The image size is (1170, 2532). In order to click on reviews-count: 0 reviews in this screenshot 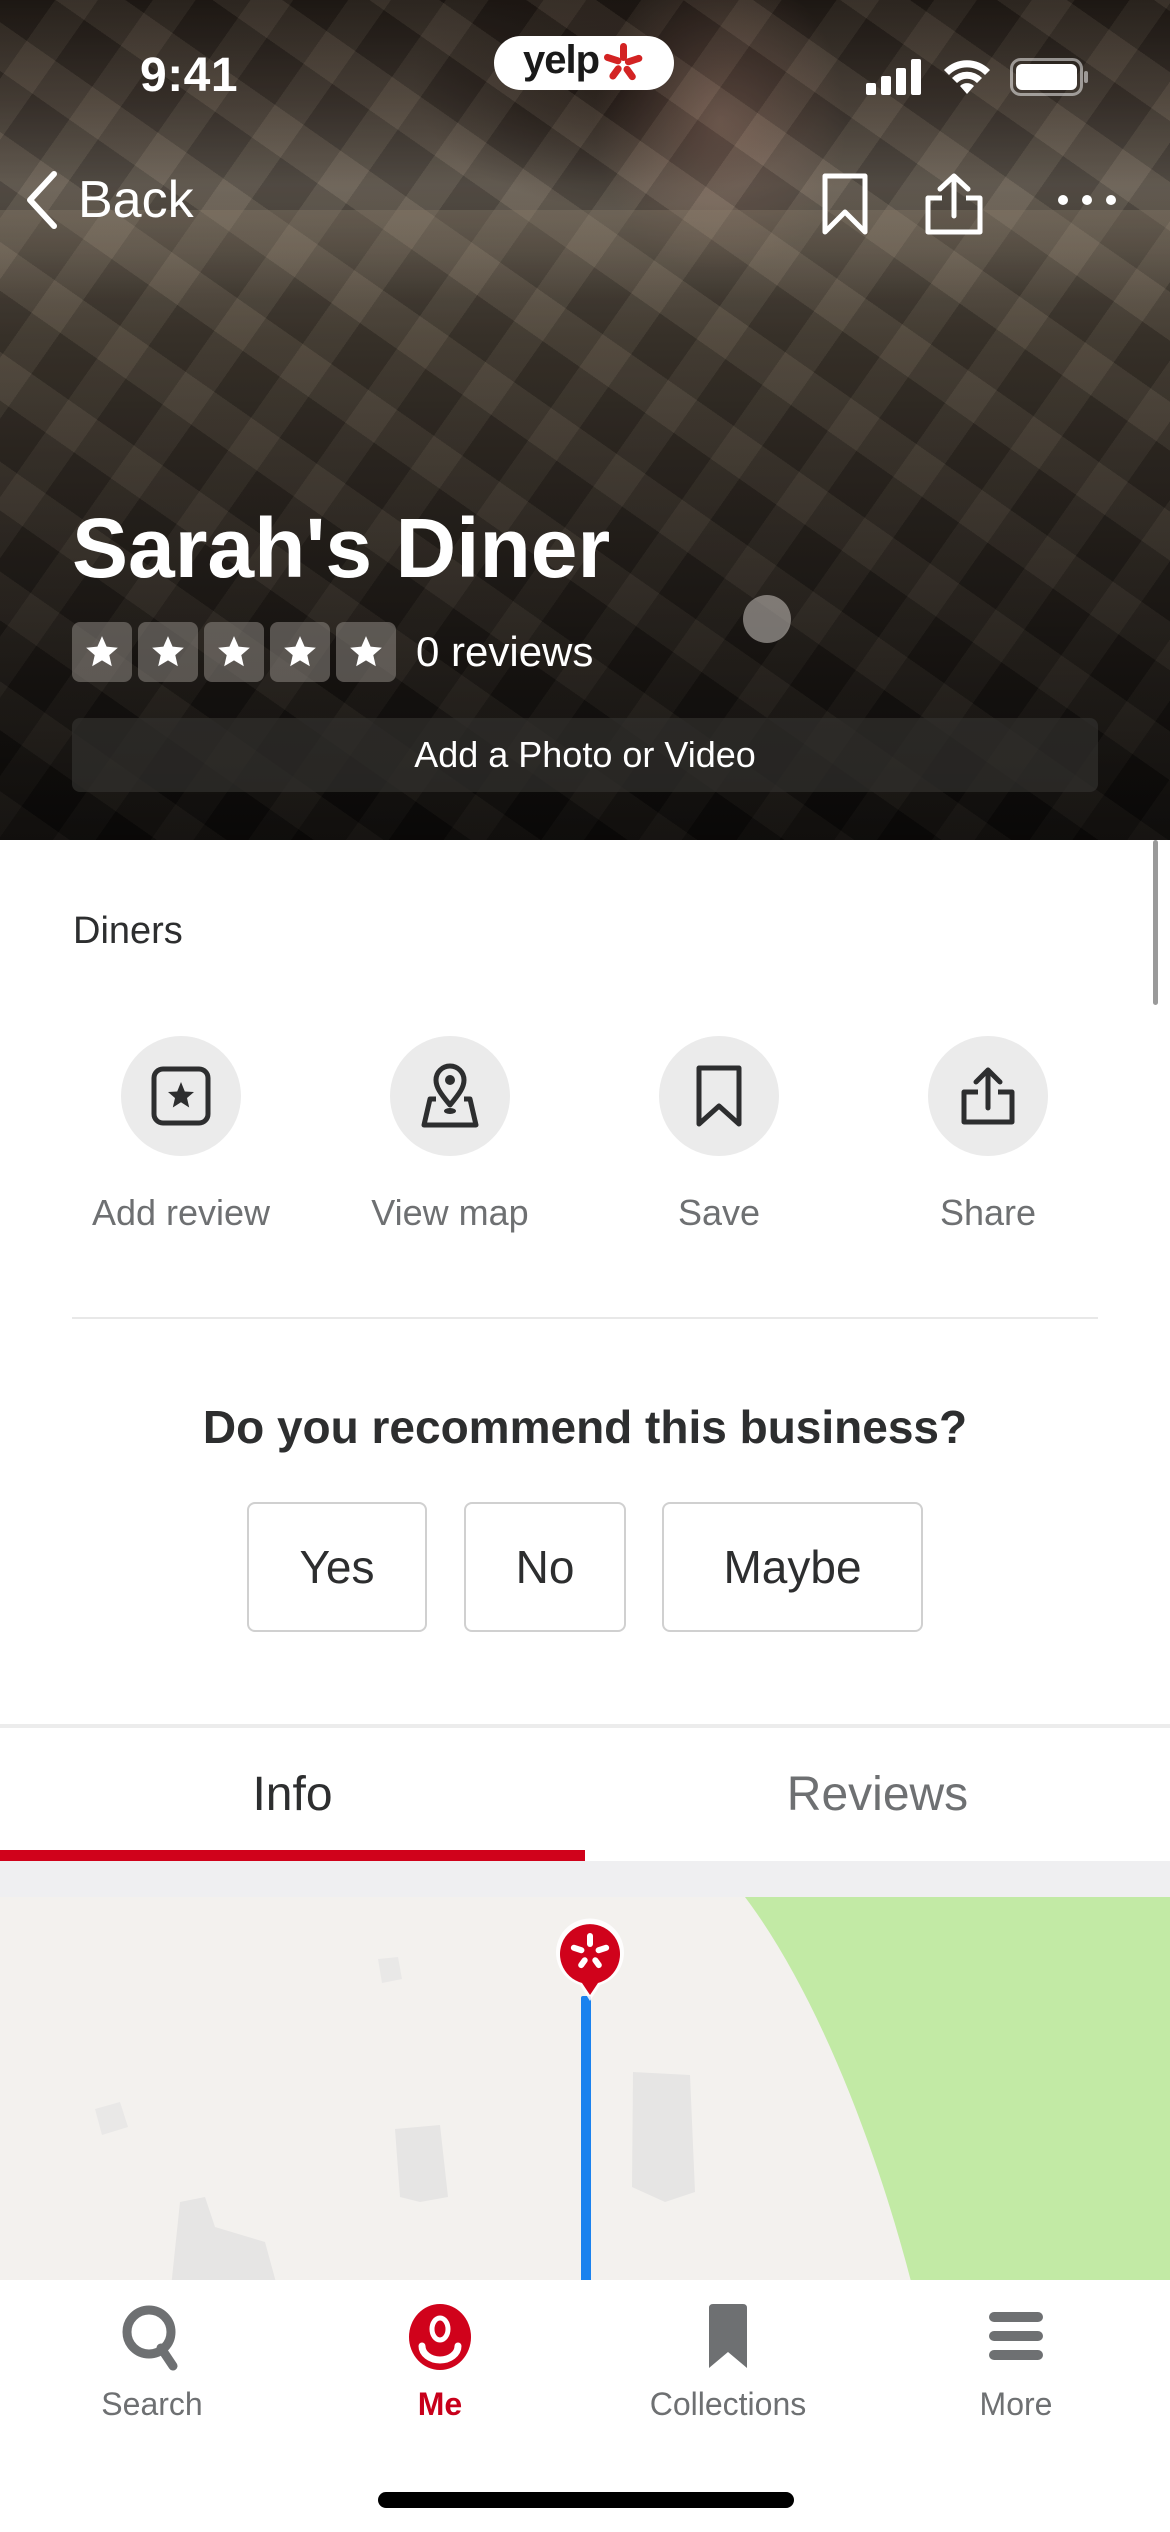, I will do `click(504, 652)`.